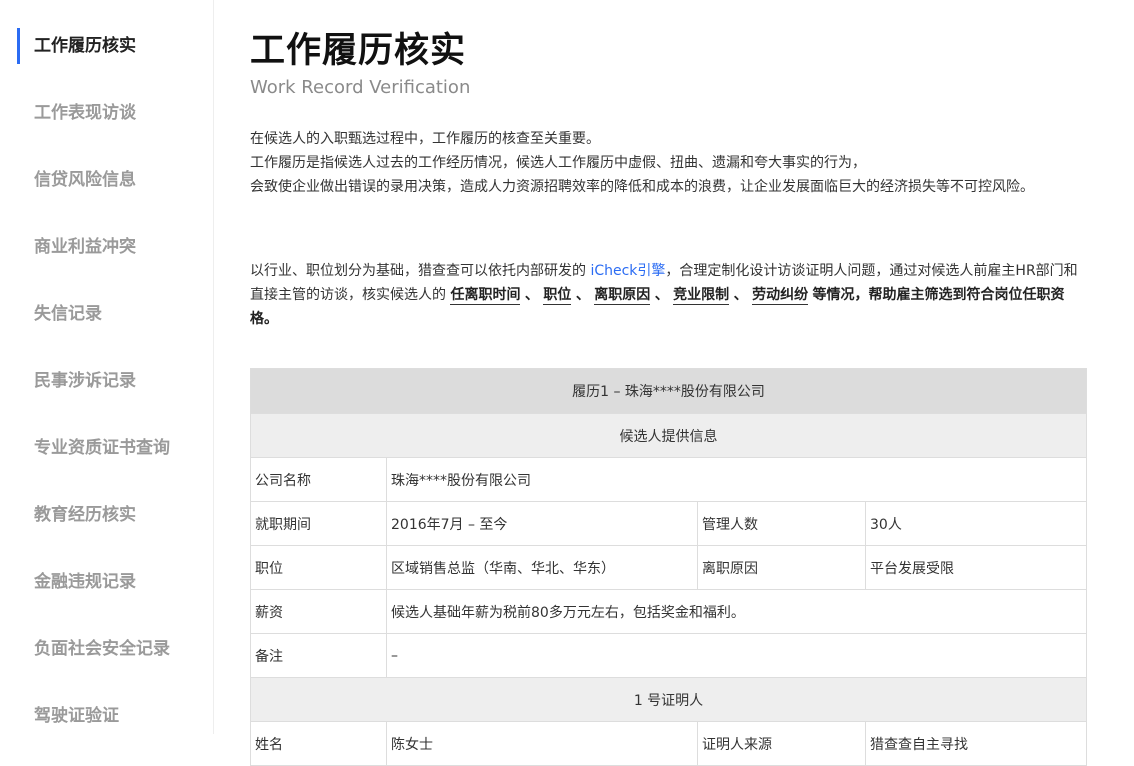  I want to click on salary-value: 候选人基础年薪为税前80多万元左右，包括奖金和福利。, so click(736, 611).